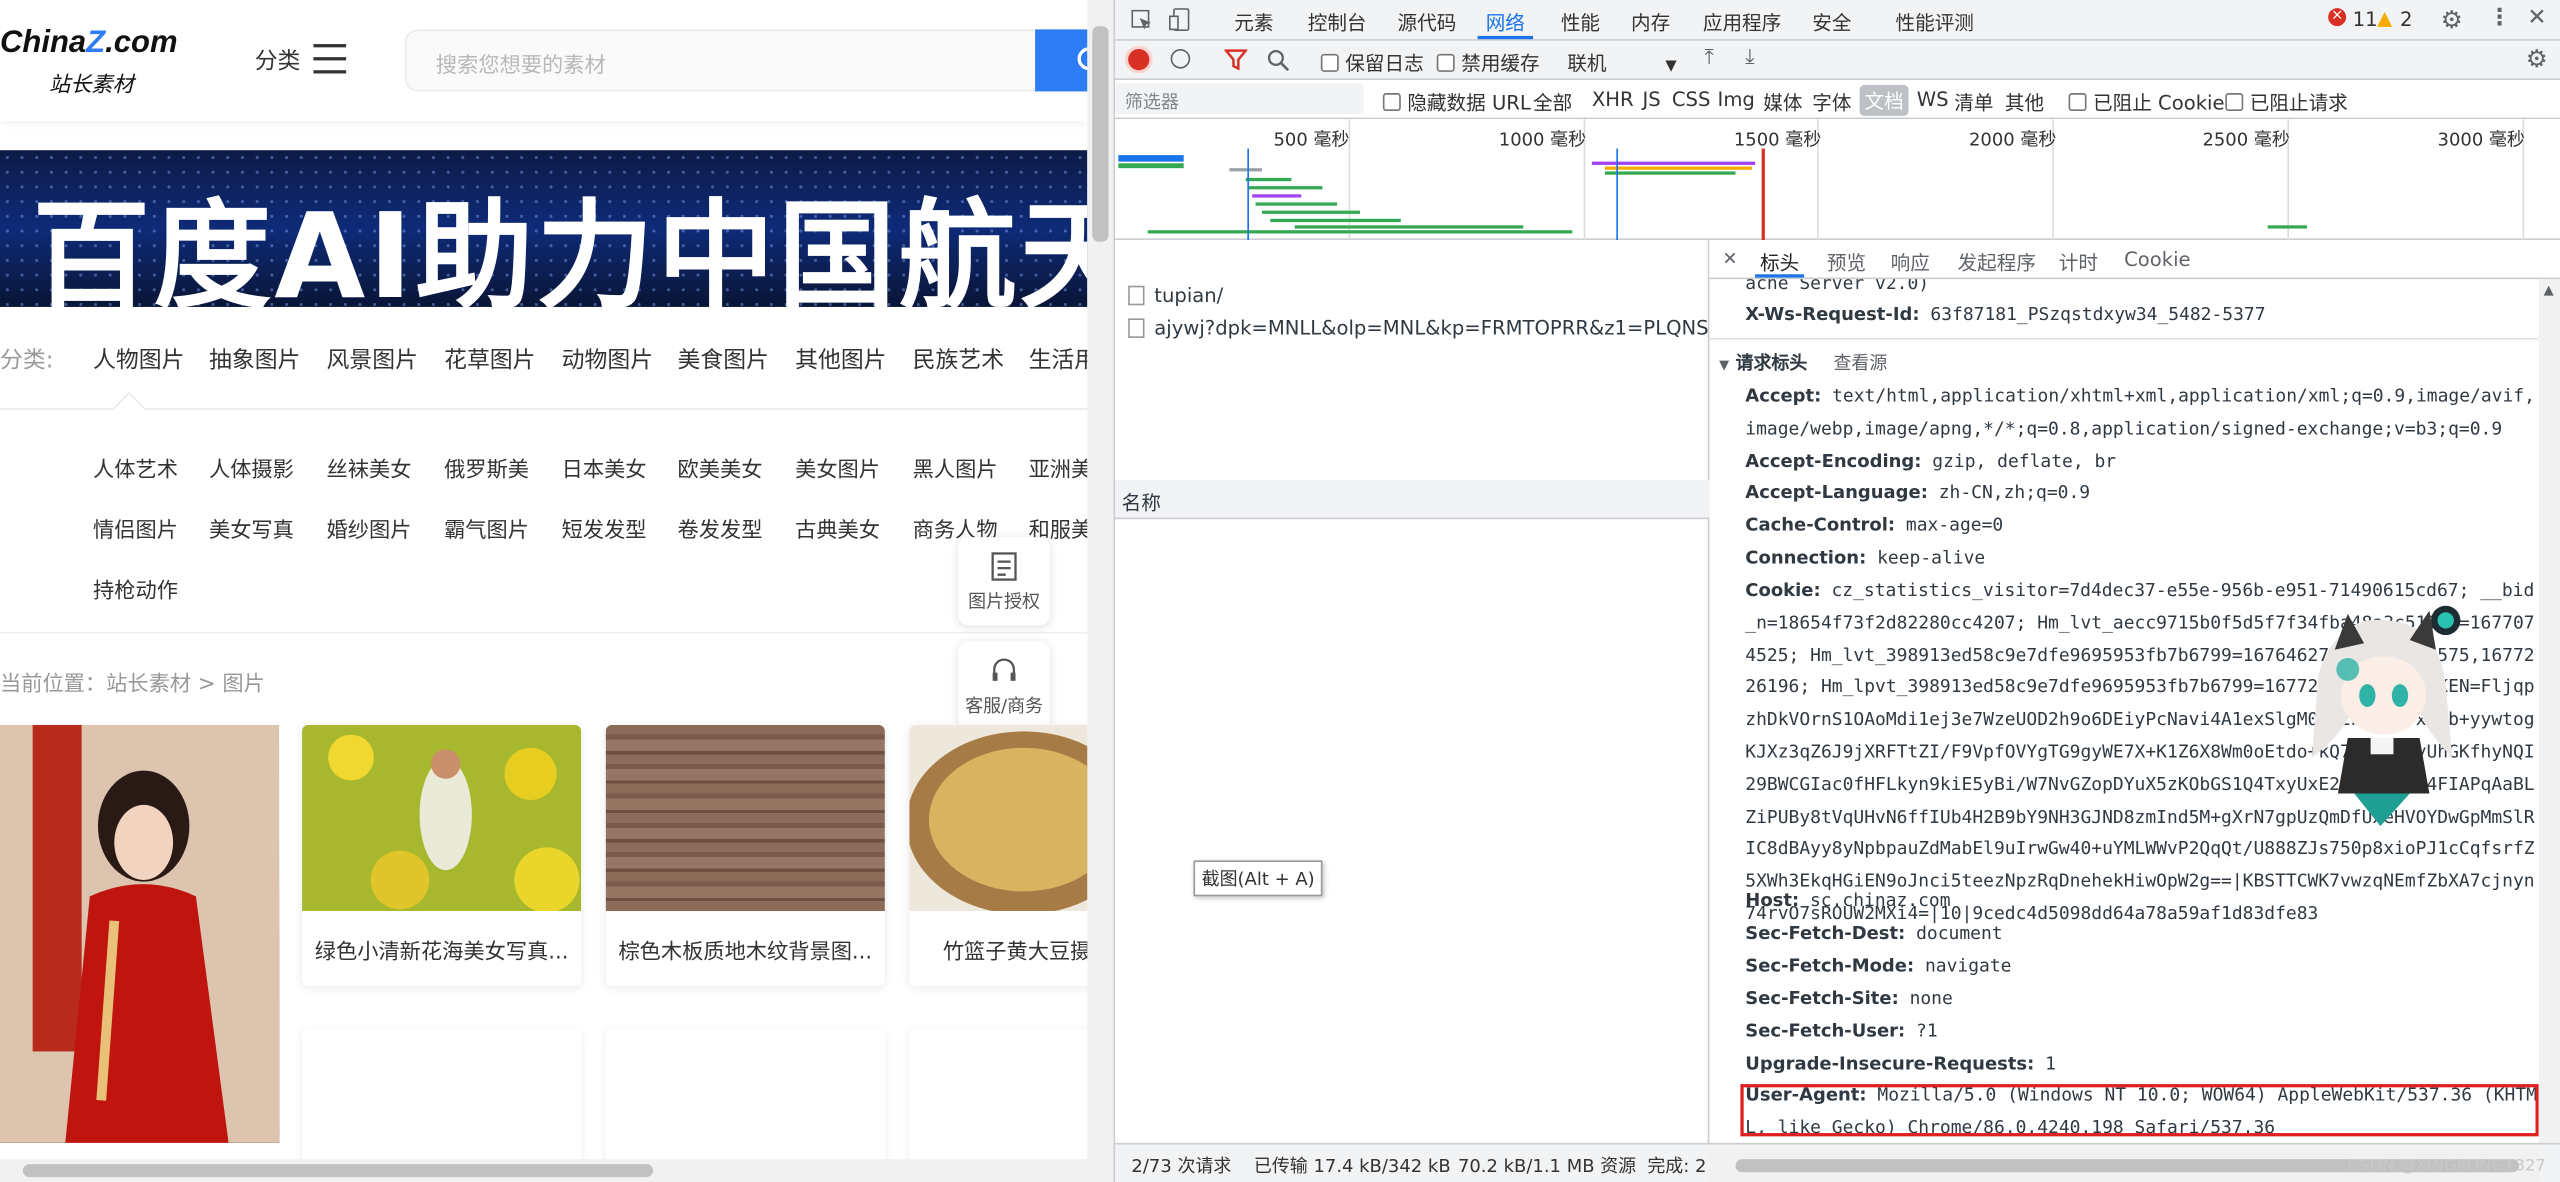 The width and height of the screenshot is (2560, 1182). I want to click on detail-scrollbar: ▲, so click(2549, 714).